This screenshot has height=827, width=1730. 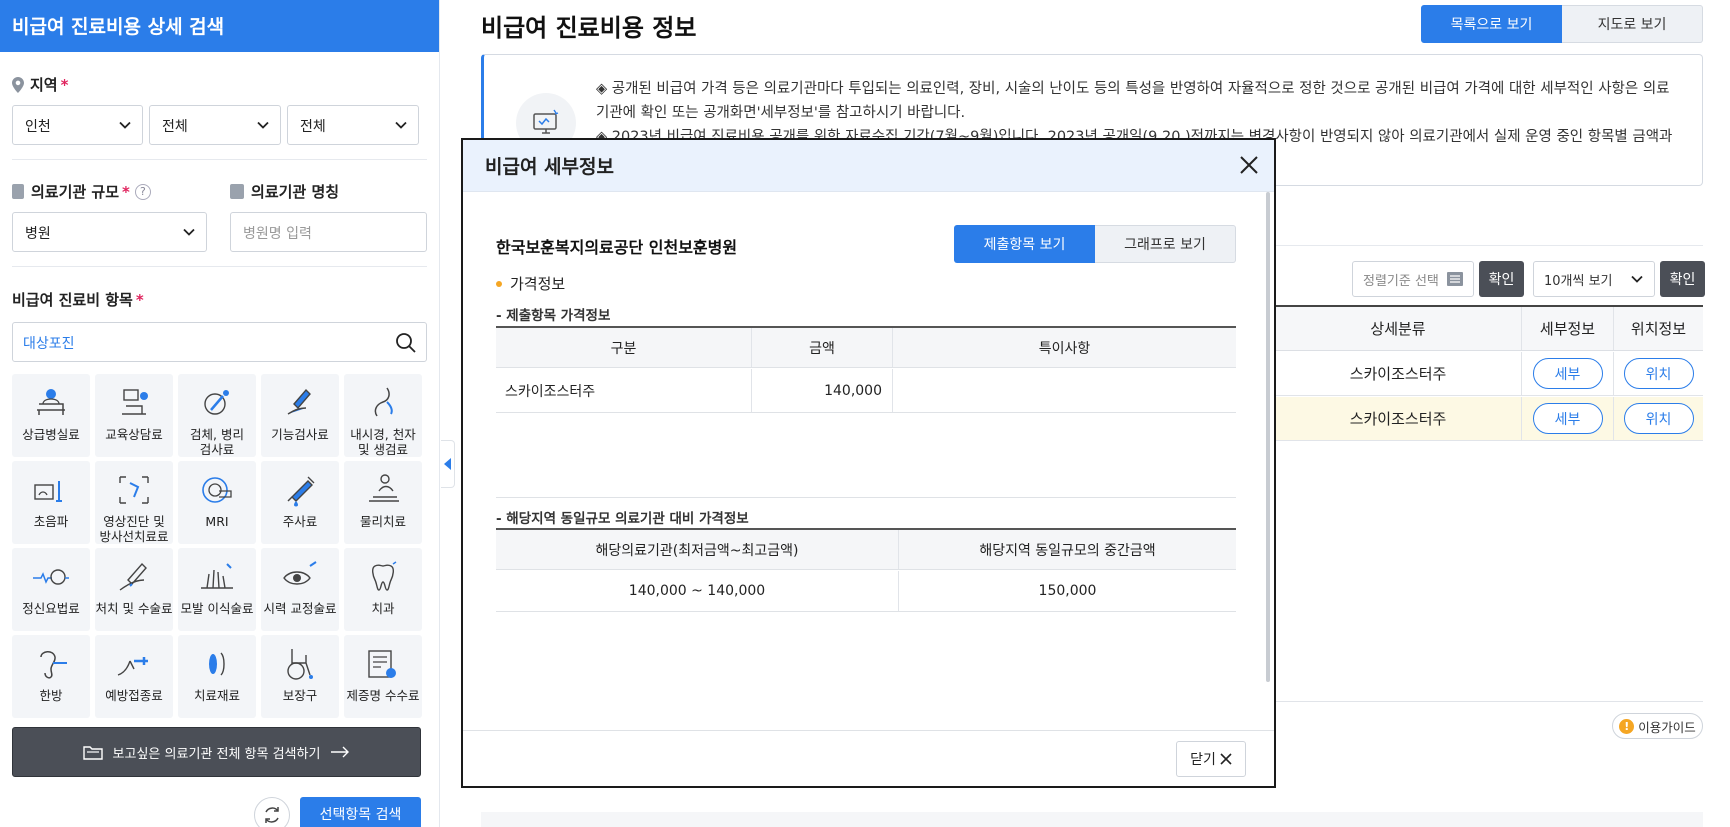 What do you see at coordinates (383, 666) in the screenshot?
I see `certificate-icon` at bounding box center [383, 666].